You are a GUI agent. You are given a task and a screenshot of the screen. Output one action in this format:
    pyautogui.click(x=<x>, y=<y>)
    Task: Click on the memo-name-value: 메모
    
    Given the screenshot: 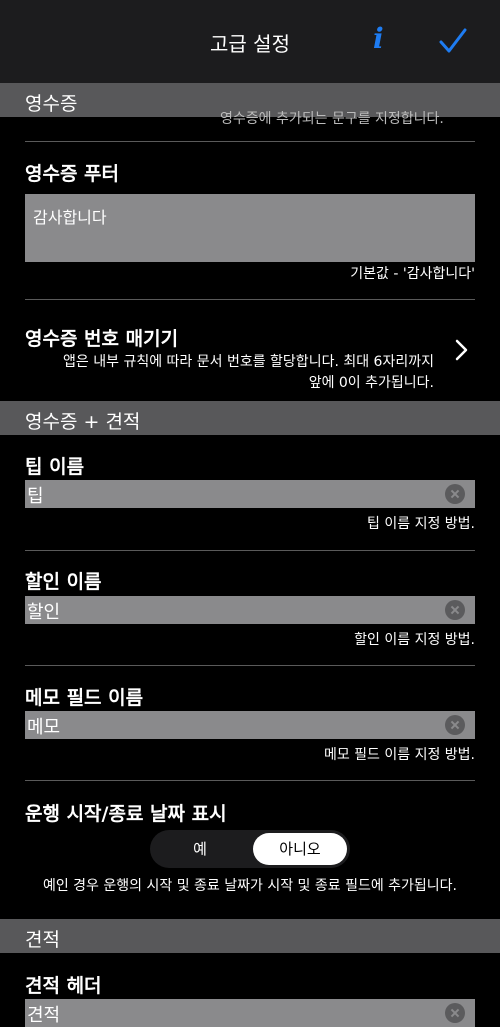 What is the action you would take?
    pyautogui.click(x=44, y=727)
    